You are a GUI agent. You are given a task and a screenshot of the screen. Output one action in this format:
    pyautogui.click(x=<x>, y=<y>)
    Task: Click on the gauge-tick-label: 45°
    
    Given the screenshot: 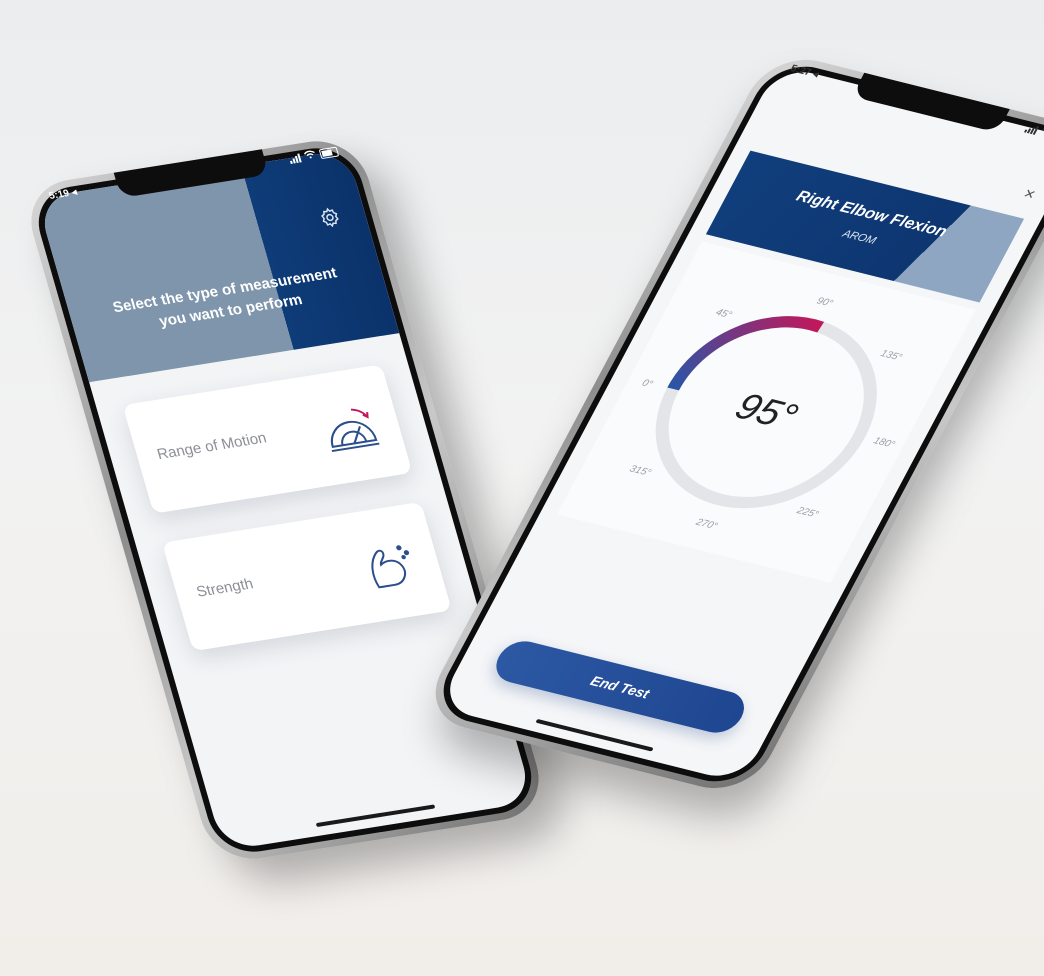 What is the action you would take?
    pyautogui.click(x=724, y=314)
    